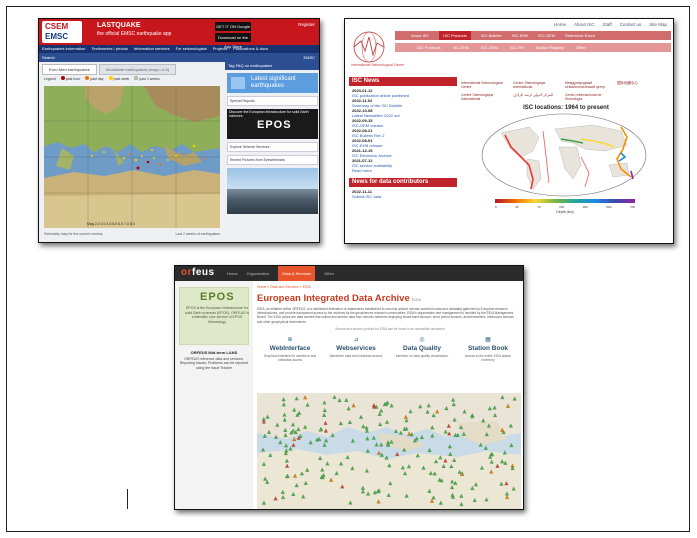  I want to click on app-store-badge: Download on the App Store, so click(233, 41).